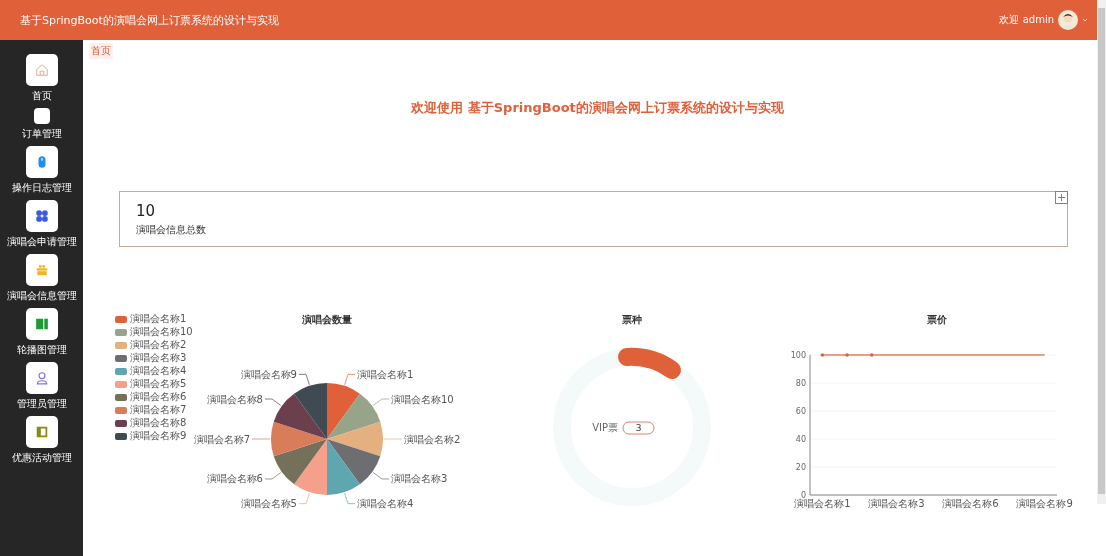 This screenshot has height=556, width=1106. I want to click on legend-label: 演唱会名称10, so click(161, 332).